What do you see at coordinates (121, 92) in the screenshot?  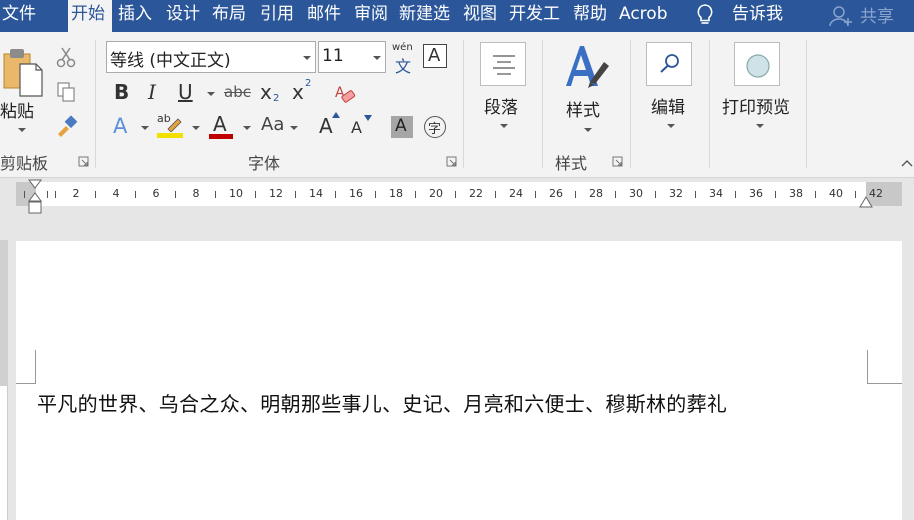 I see `bold-button: B` at bounding box center [121, 92].